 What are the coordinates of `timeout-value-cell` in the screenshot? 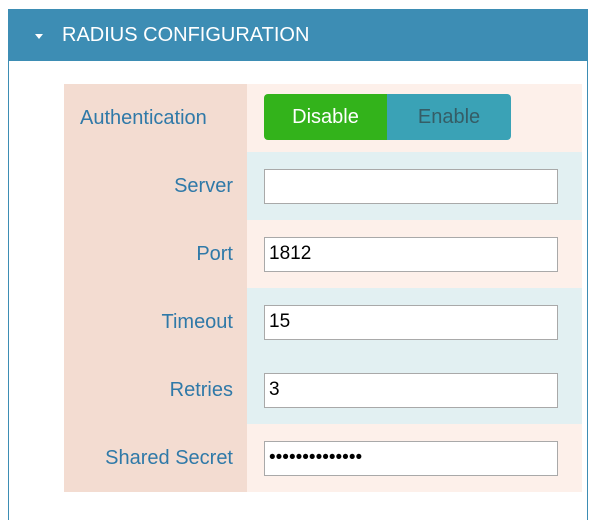 It's located at (414, 322).